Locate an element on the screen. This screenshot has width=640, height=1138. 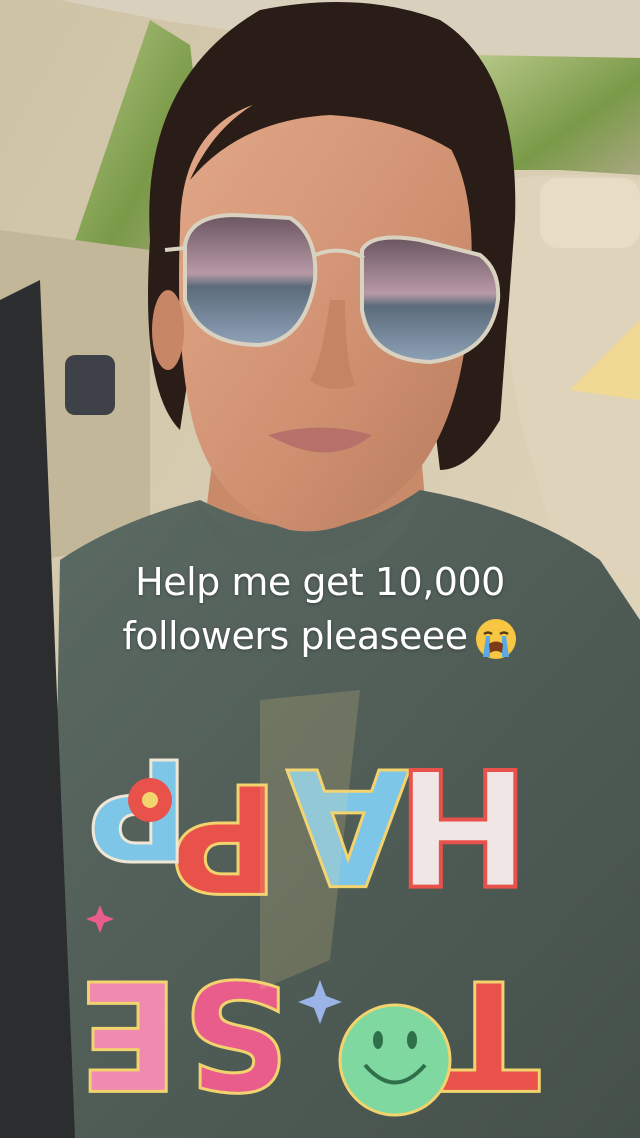
caption-line-2: followers pleaseee is located at coordinates (320, 636).